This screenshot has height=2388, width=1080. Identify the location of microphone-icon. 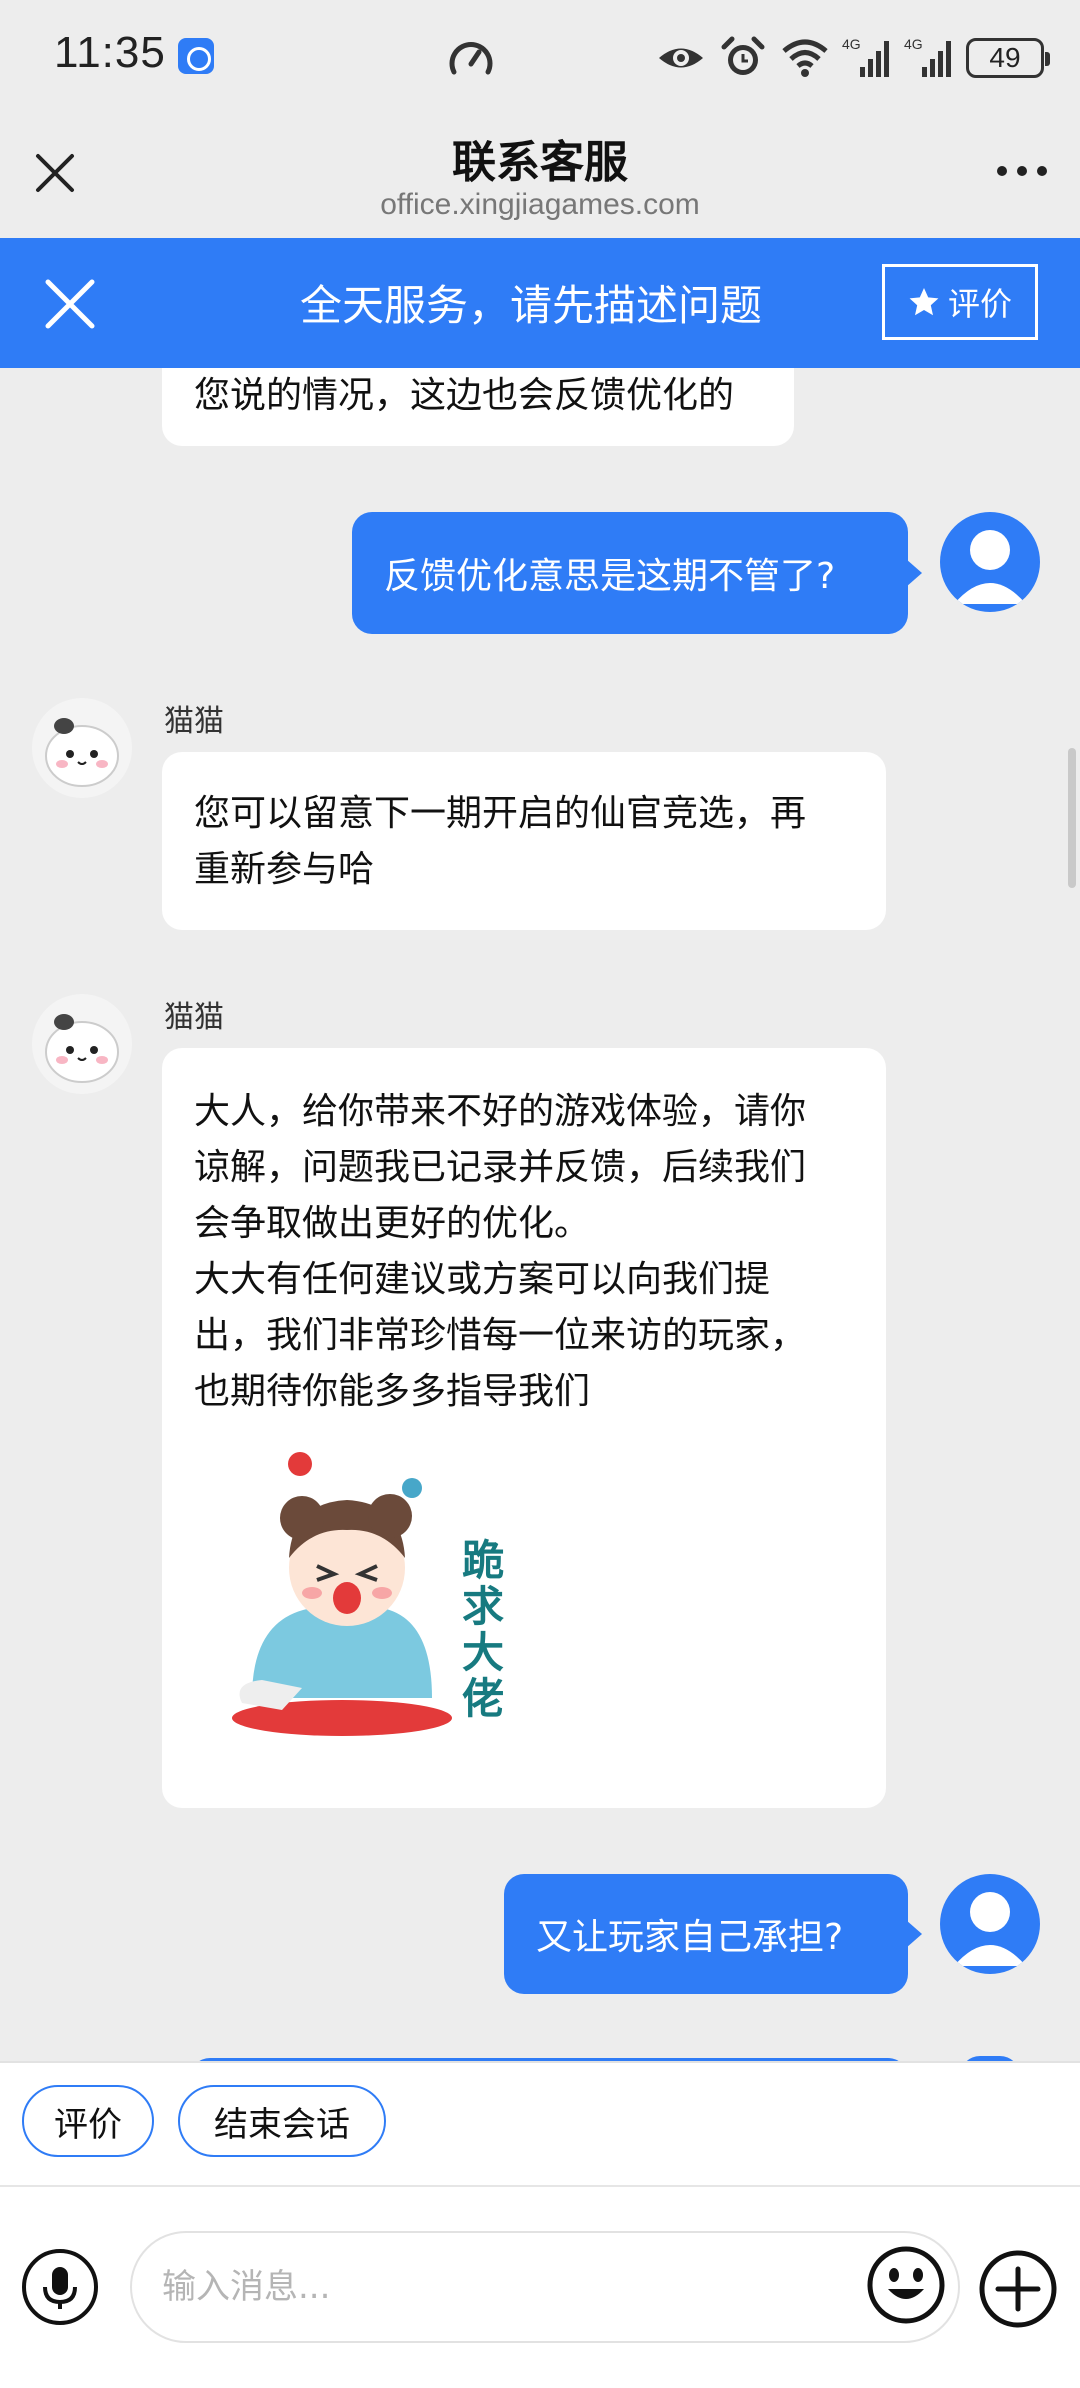
(60, 2288).